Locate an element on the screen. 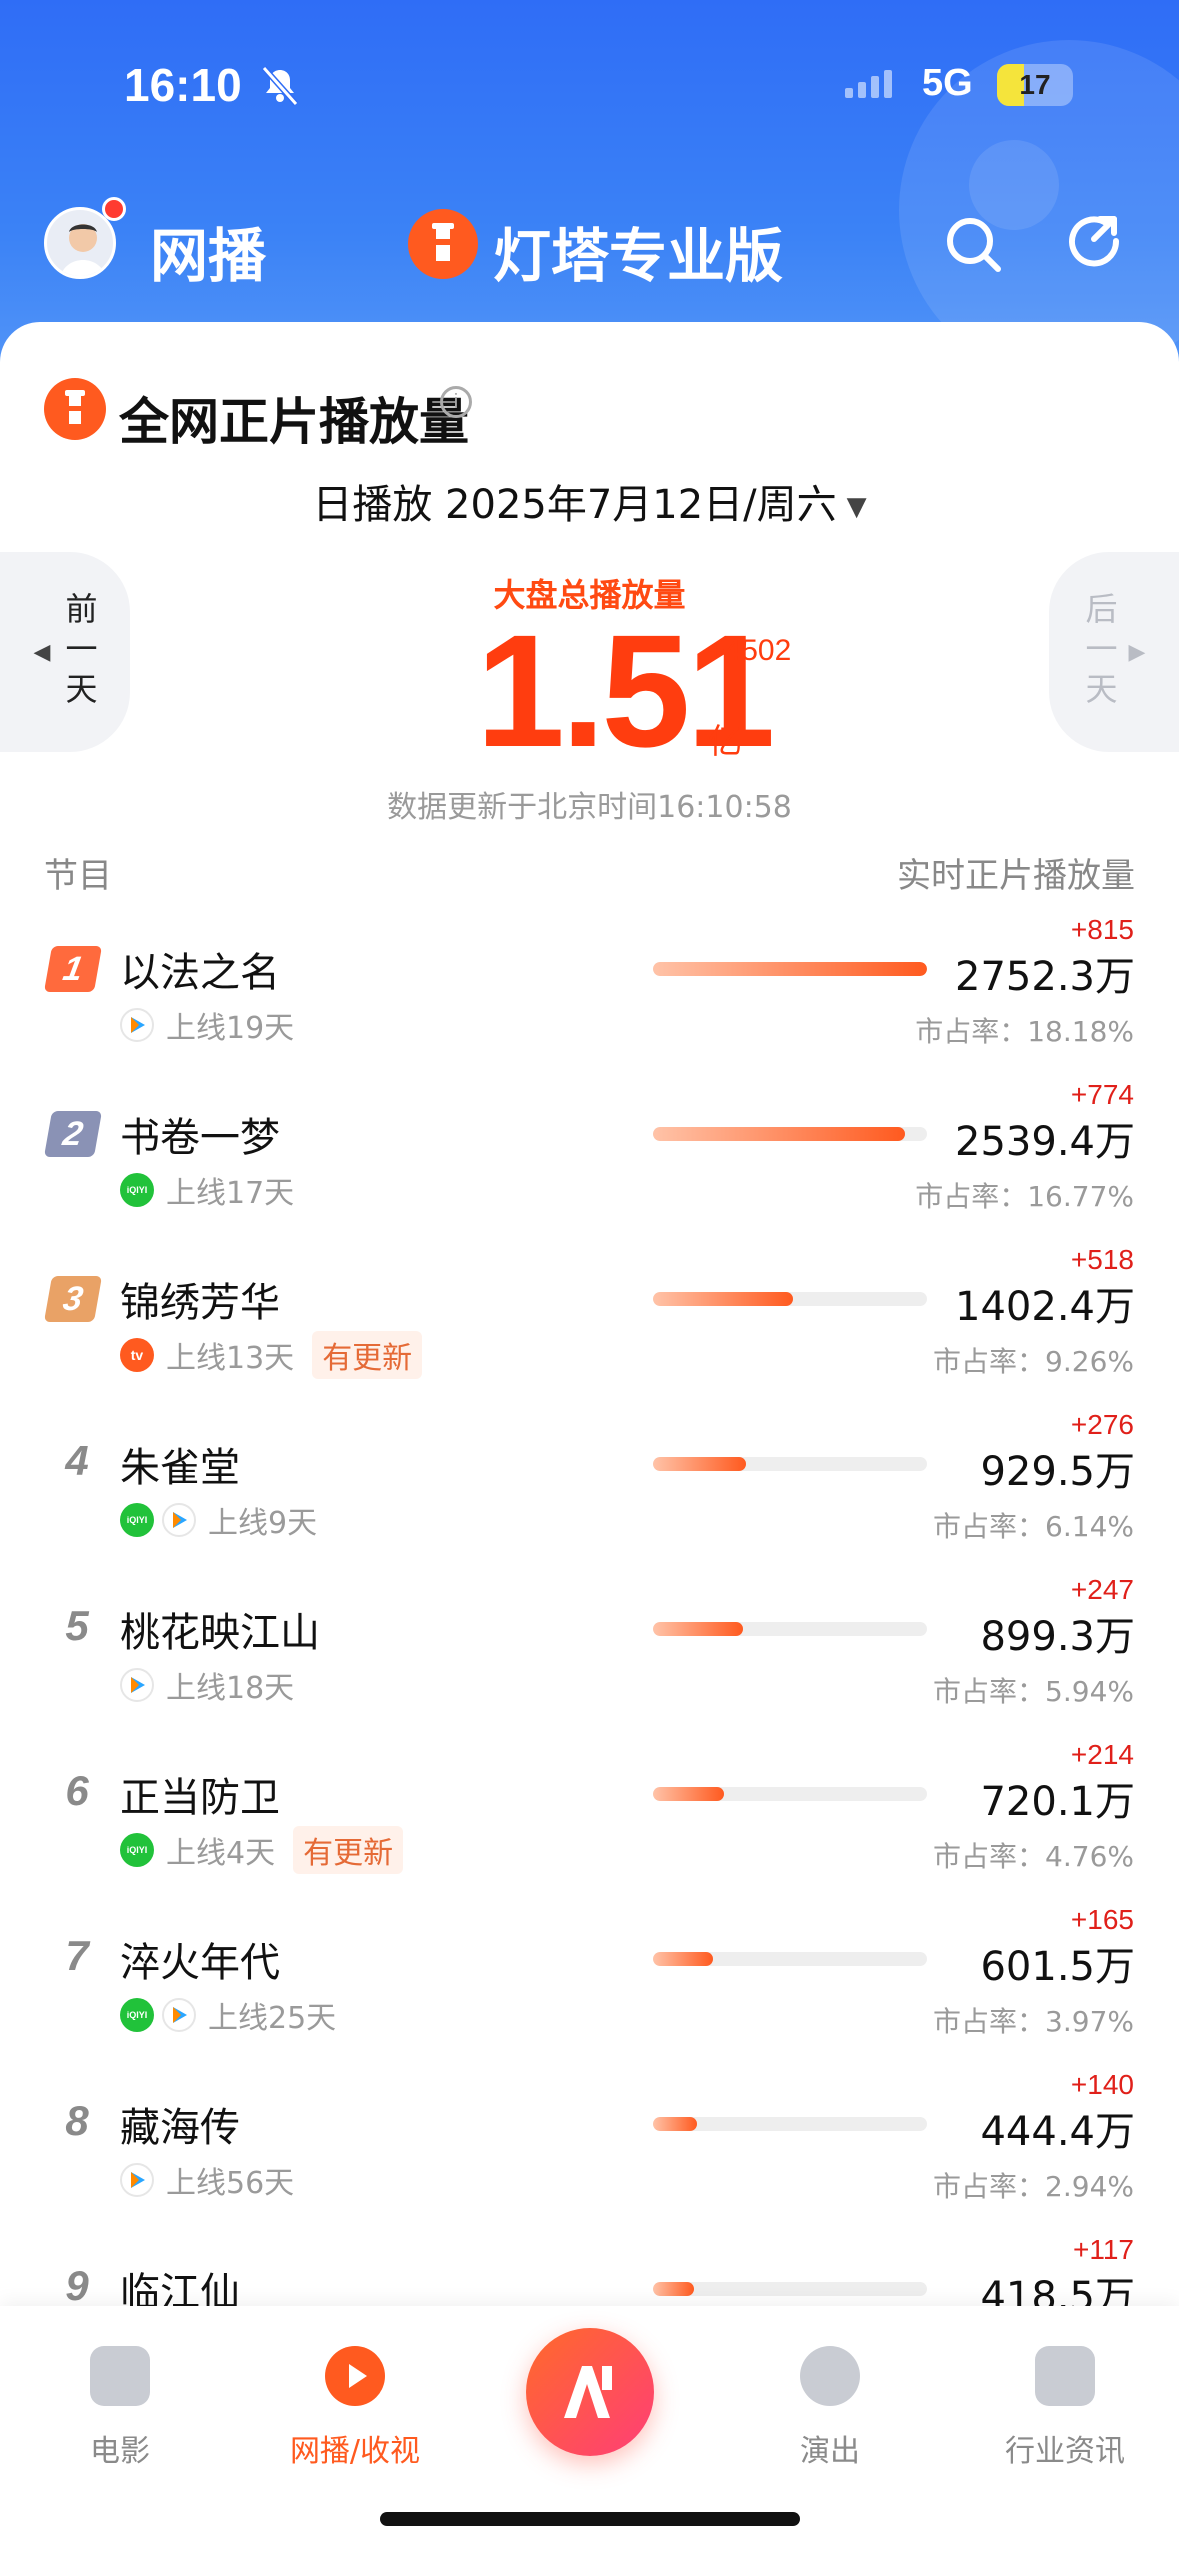 The image size is (1179, 2556). market-share: 市占率：5.94% is located at coordinates (1033, 1691).